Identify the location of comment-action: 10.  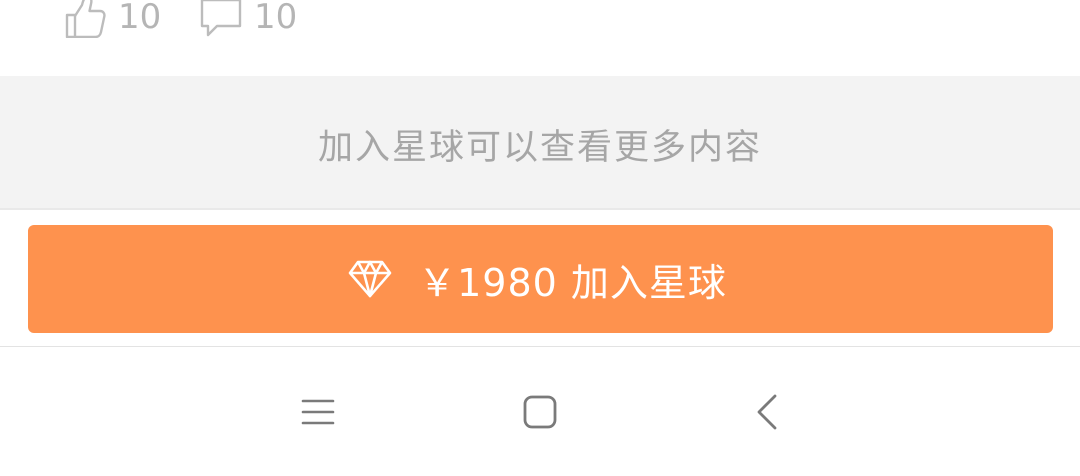
(248, 20).